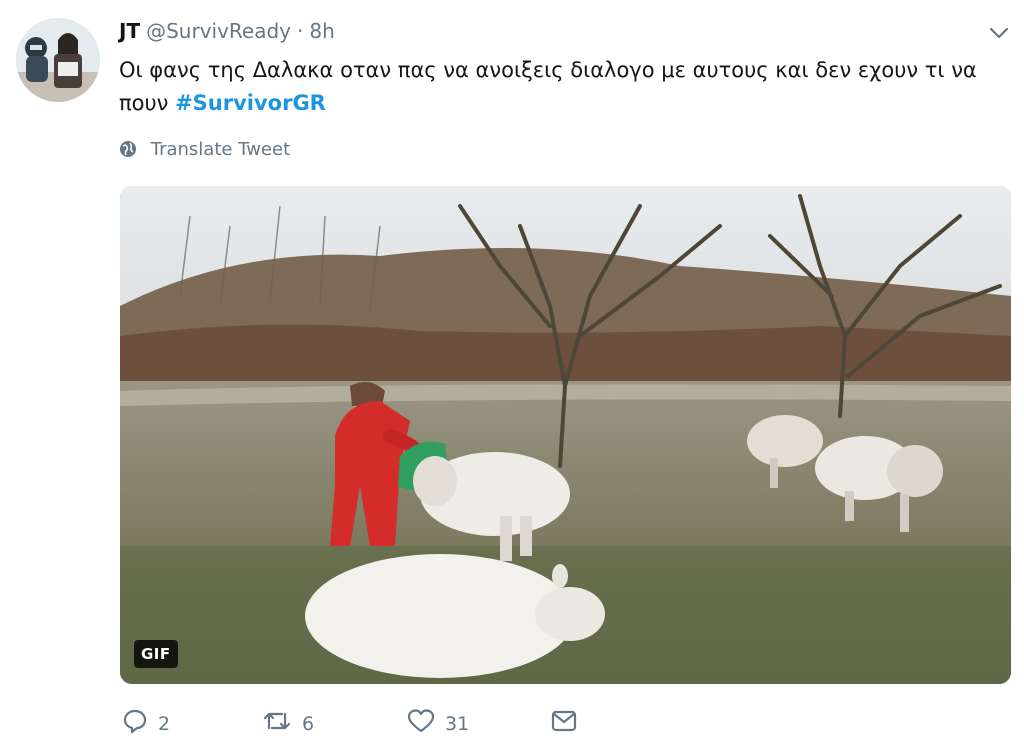 The image size is (1024, 746). I want to click on reply-count: 2, so click(164, 723).